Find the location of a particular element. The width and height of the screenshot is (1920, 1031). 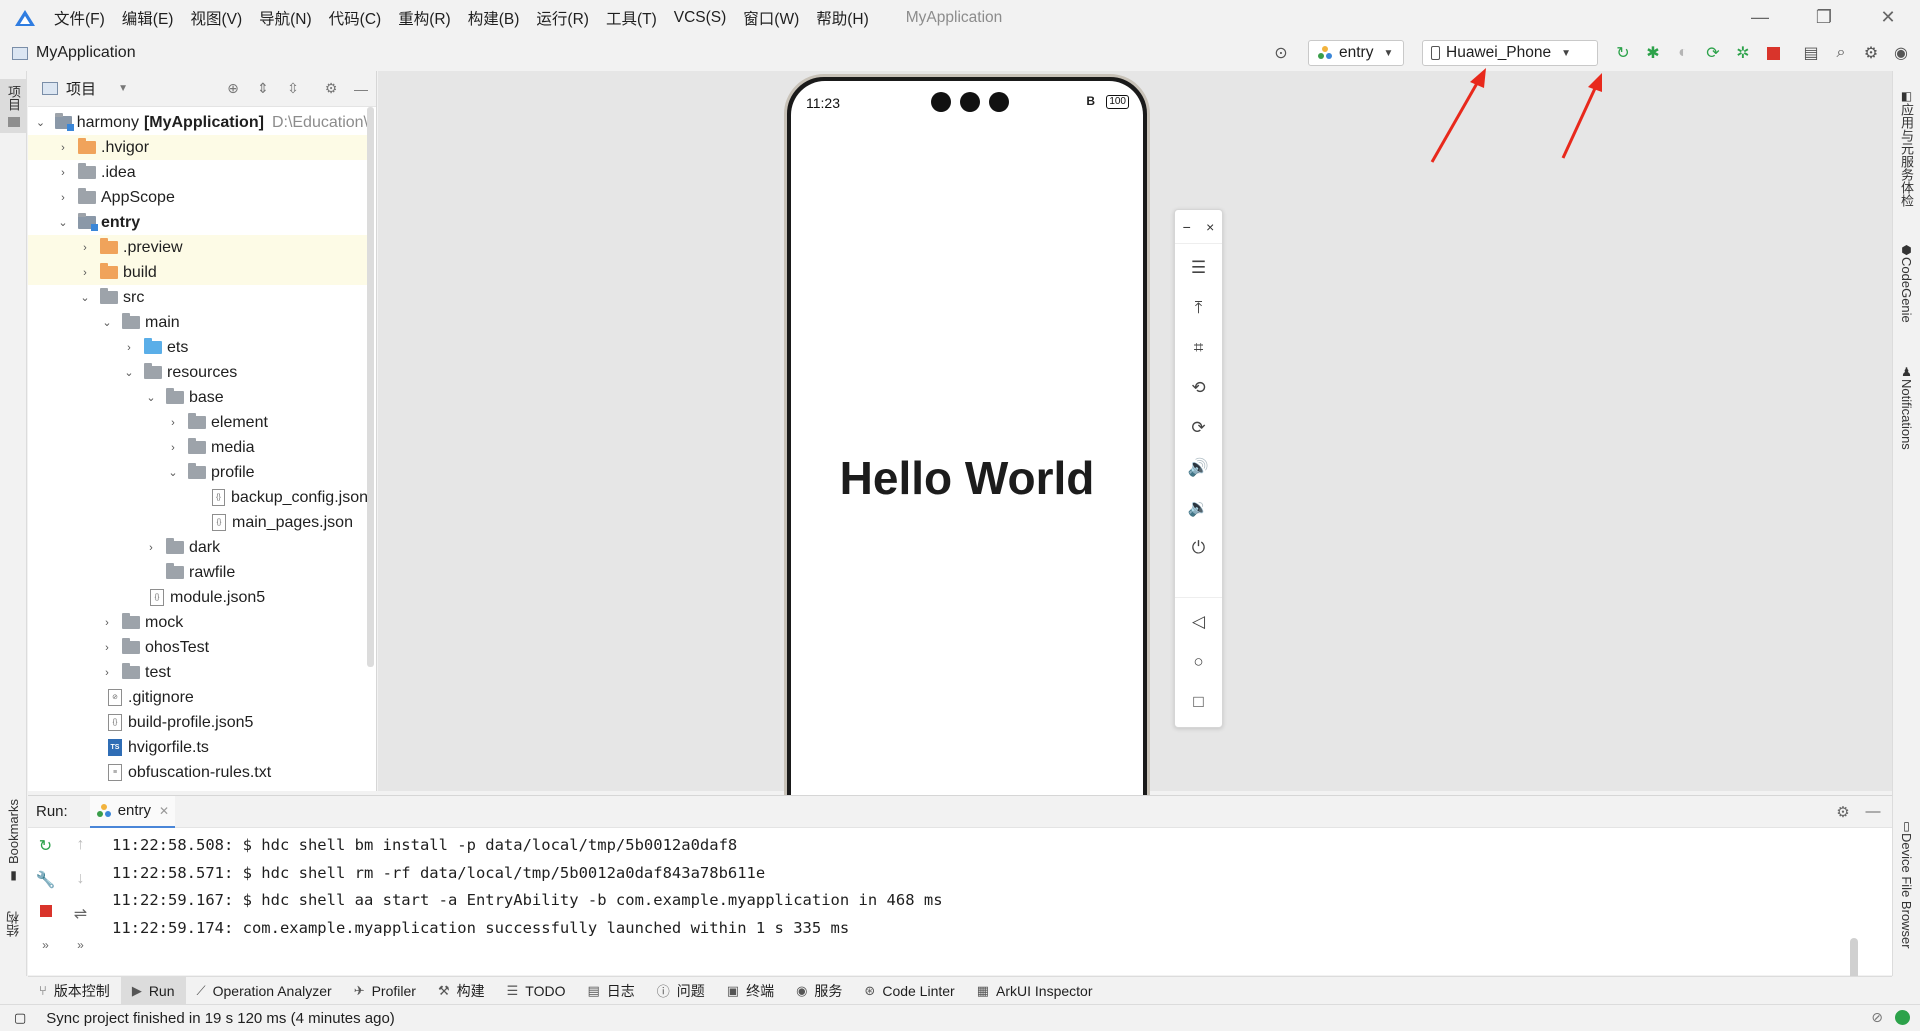

tree-item: {} module.json5 is located at coordinates (198, 597).